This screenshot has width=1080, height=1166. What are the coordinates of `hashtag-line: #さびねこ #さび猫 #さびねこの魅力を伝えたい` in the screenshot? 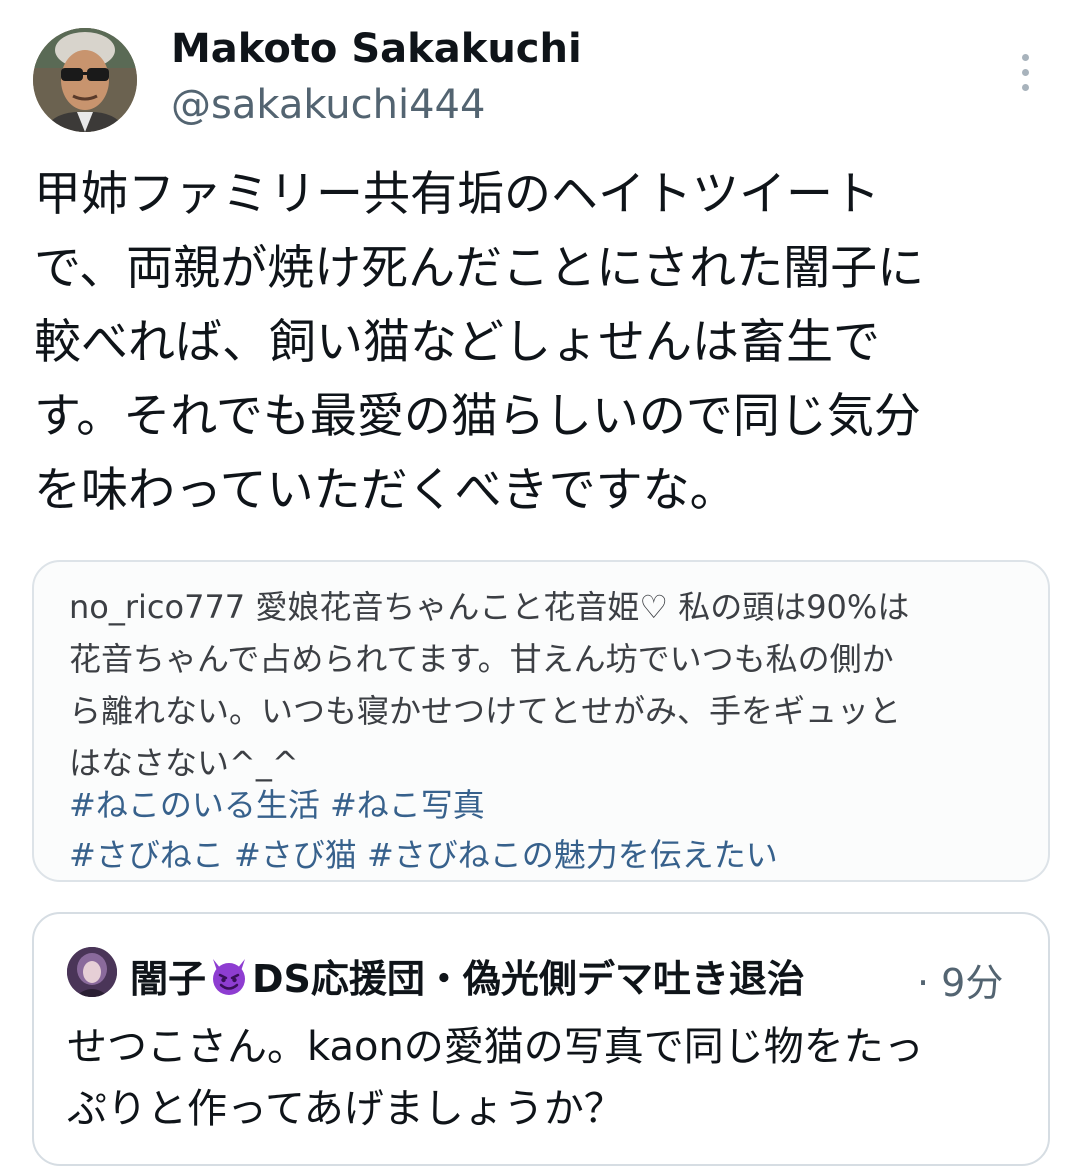 It's located at (423, 855).